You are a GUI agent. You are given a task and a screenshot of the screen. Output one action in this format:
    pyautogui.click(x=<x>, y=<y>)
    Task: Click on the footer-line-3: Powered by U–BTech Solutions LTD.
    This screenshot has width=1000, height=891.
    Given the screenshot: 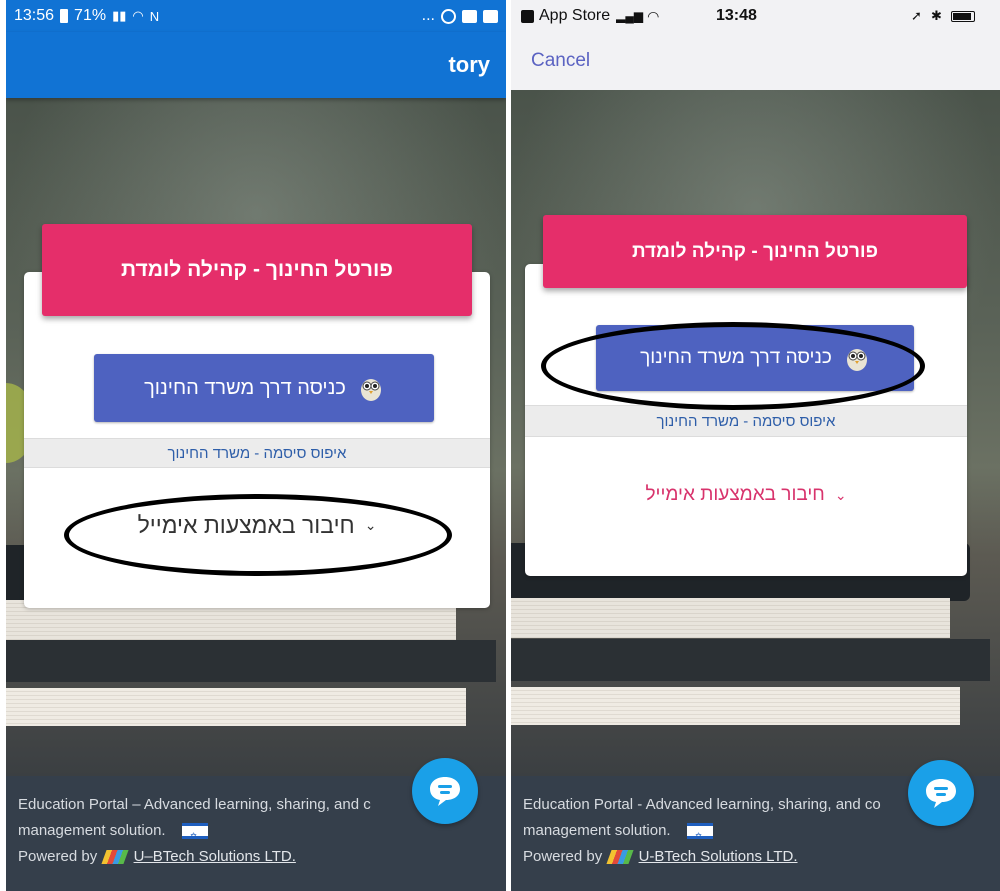 What is the action you would take?
    pyautogui.click(x=256, y=857)
    